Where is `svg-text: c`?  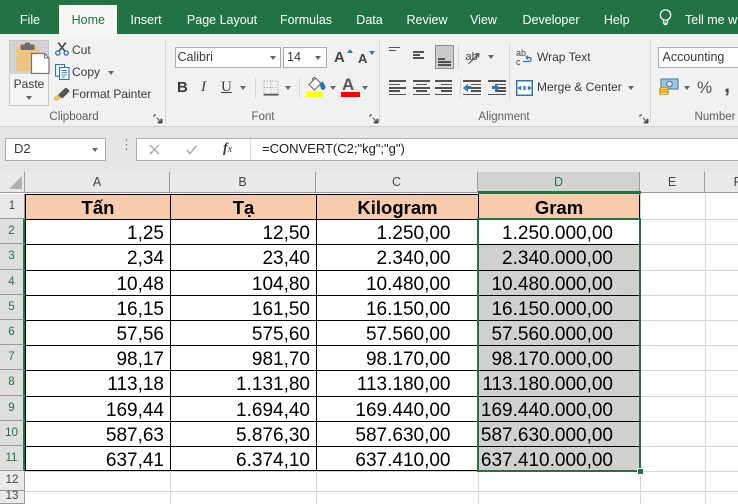
svg-text: c is located at coordinates (518, 61).